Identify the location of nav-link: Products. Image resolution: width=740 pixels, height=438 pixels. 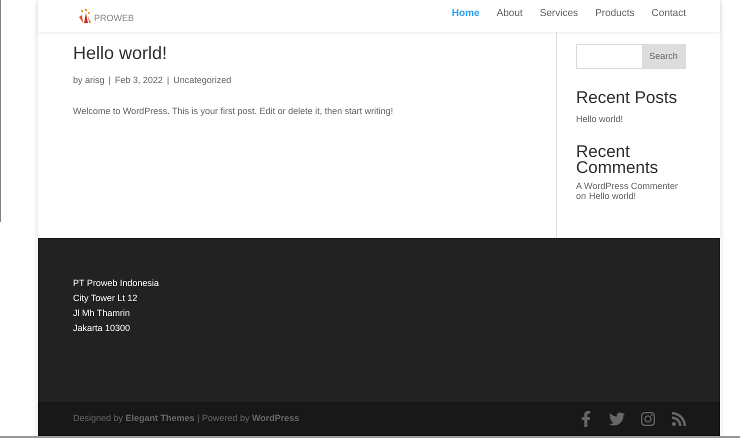
(615, 13).